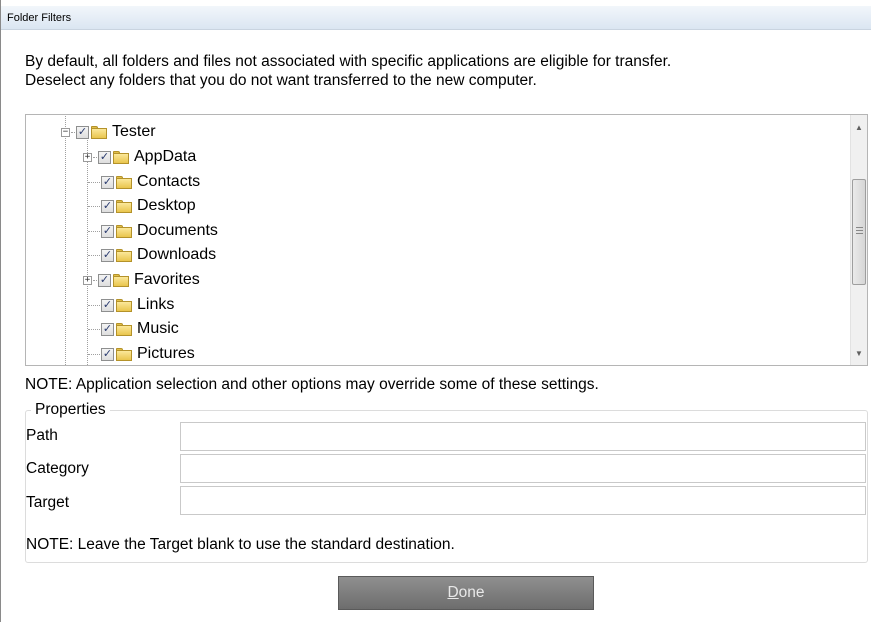 The width and height of the screenshot is (871, 622). Describe the element at coordinates (133, 329) in the screenshot. I see `tree-item-music: ✓ Music` at that location.